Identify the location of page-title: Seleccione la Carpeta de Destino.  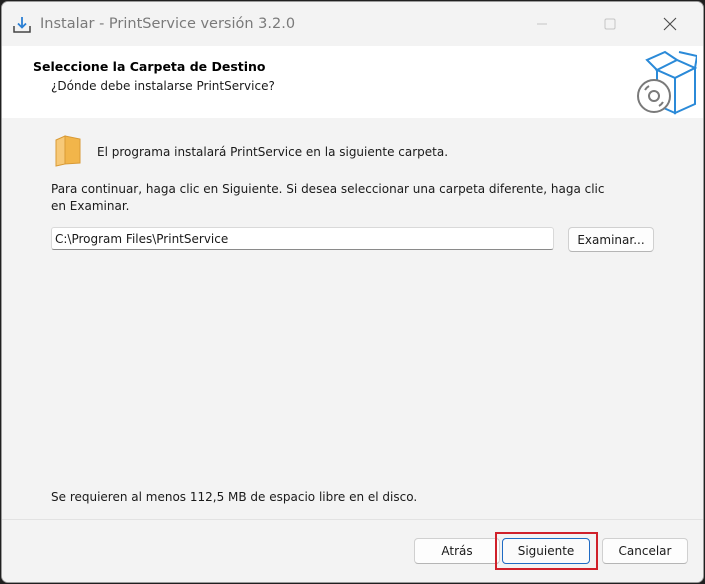
(149, 66).